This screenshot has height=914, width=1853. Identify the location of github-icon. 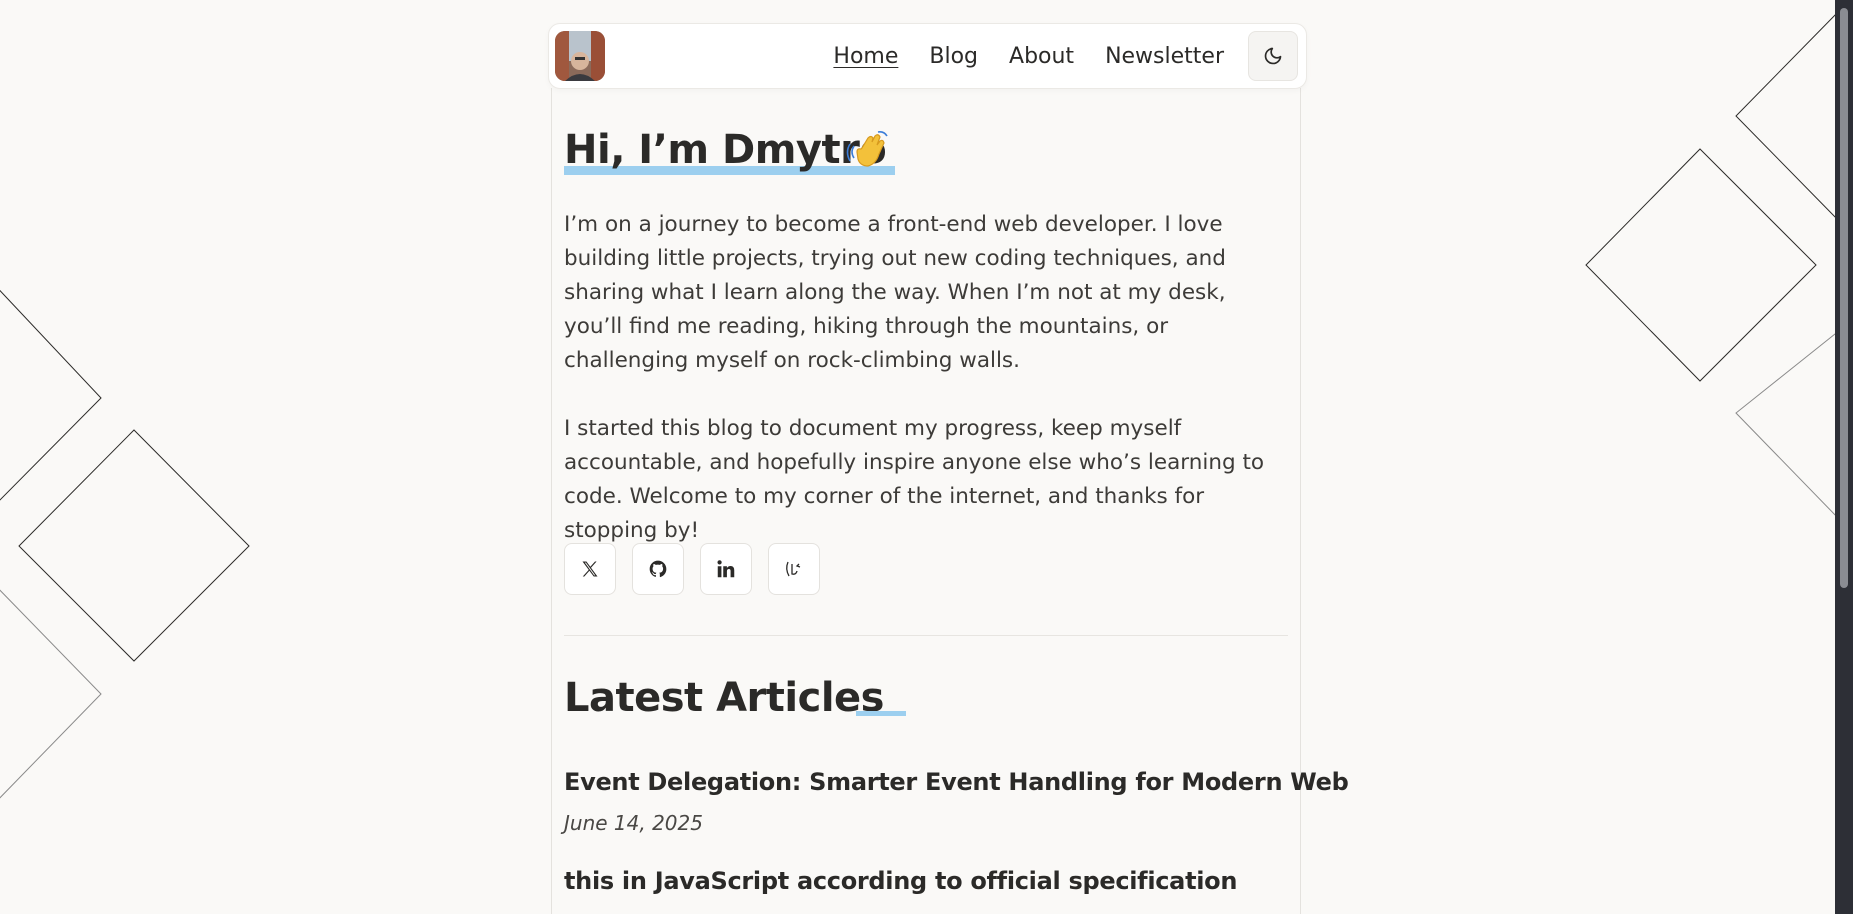
(658, 569).